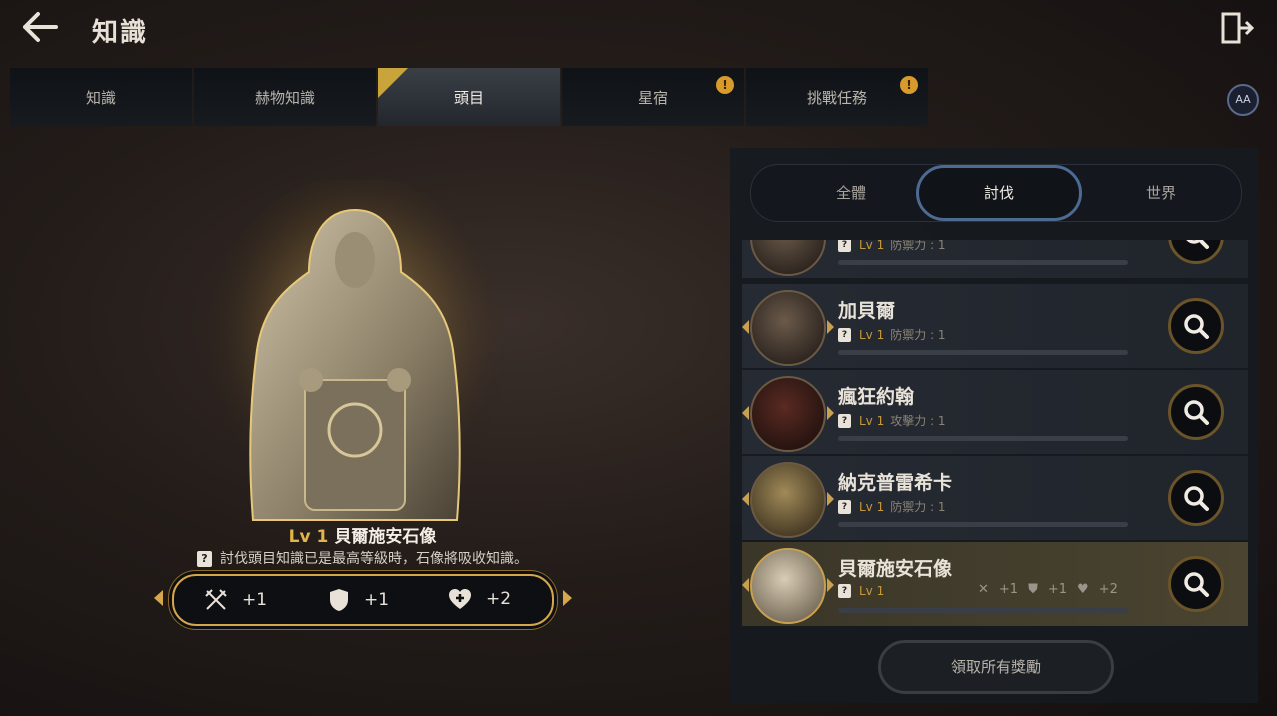 This screenshot has height=716, width=1277. Describe the element at coordinates (999, 193) in the screenshot. I see `filter-subjugation-button: 討伐` at that location.